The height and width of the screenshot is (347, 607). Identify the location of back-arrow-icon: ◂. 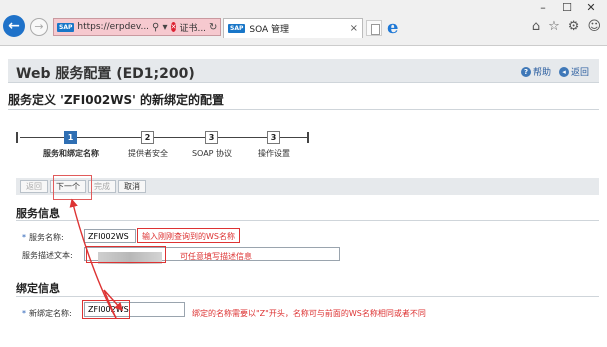
(563, 71).